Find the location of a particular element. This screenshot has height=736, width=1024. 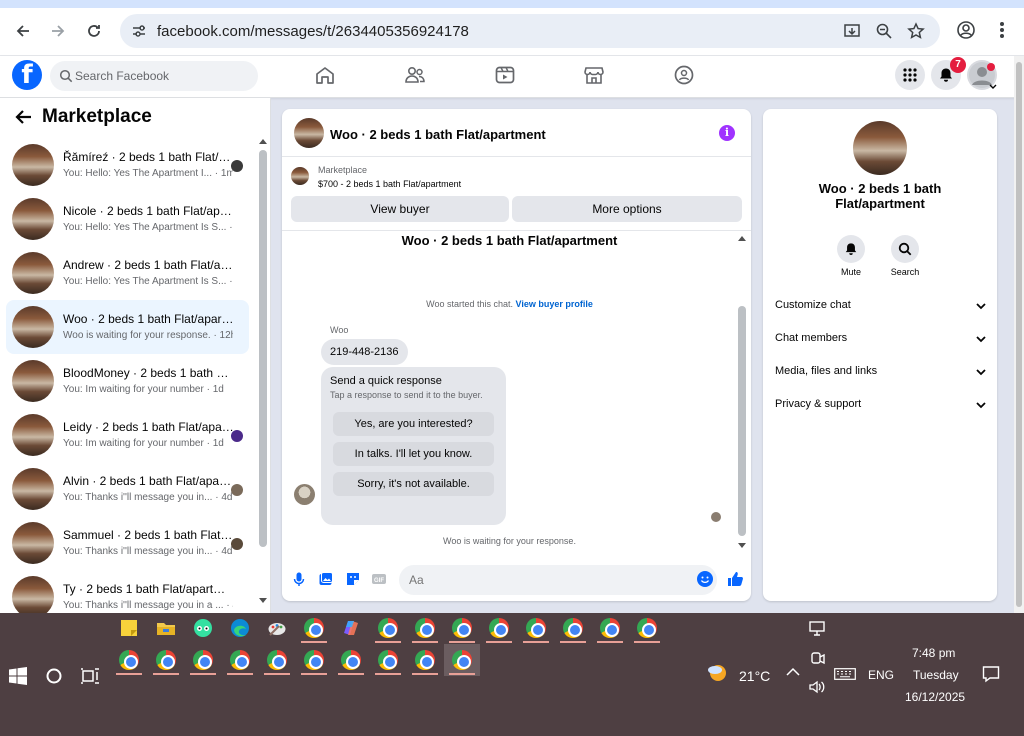

language-indicator: ENG is located at coordinates (881, 675).